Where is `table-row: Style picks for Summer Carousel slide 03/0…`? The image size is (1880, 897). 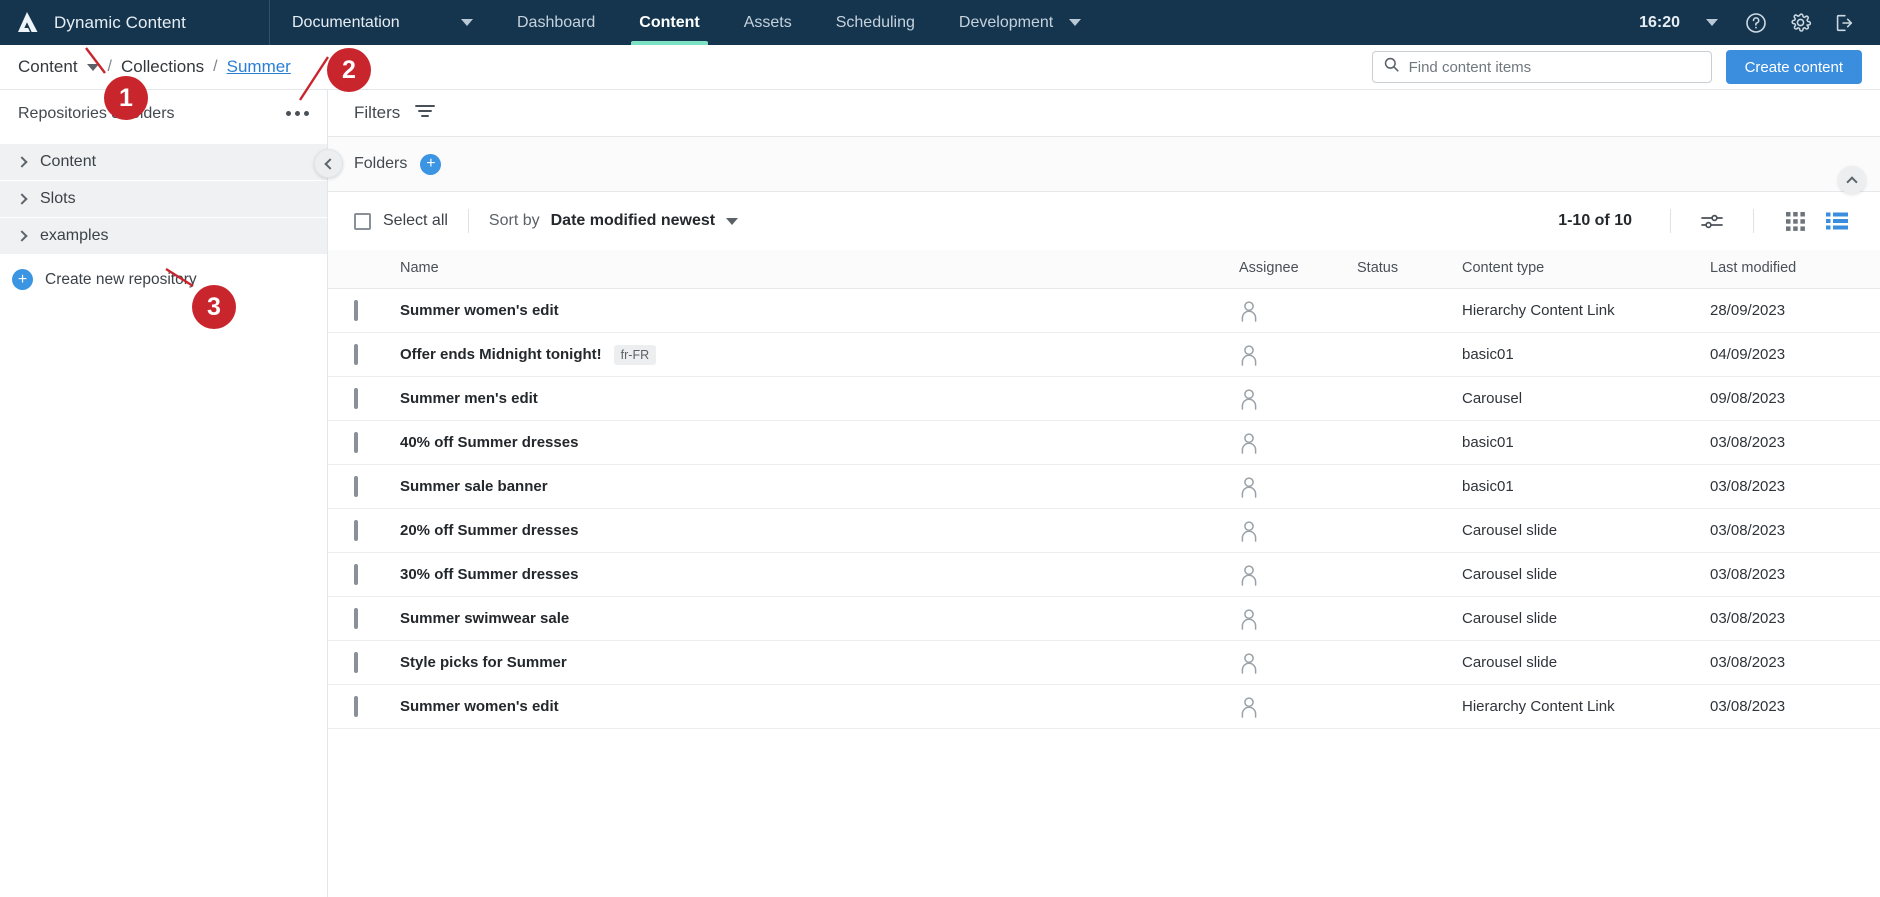 table-row: Style picks for Summer Carousel slide 03/0… is located at coordinates (1104, 662).